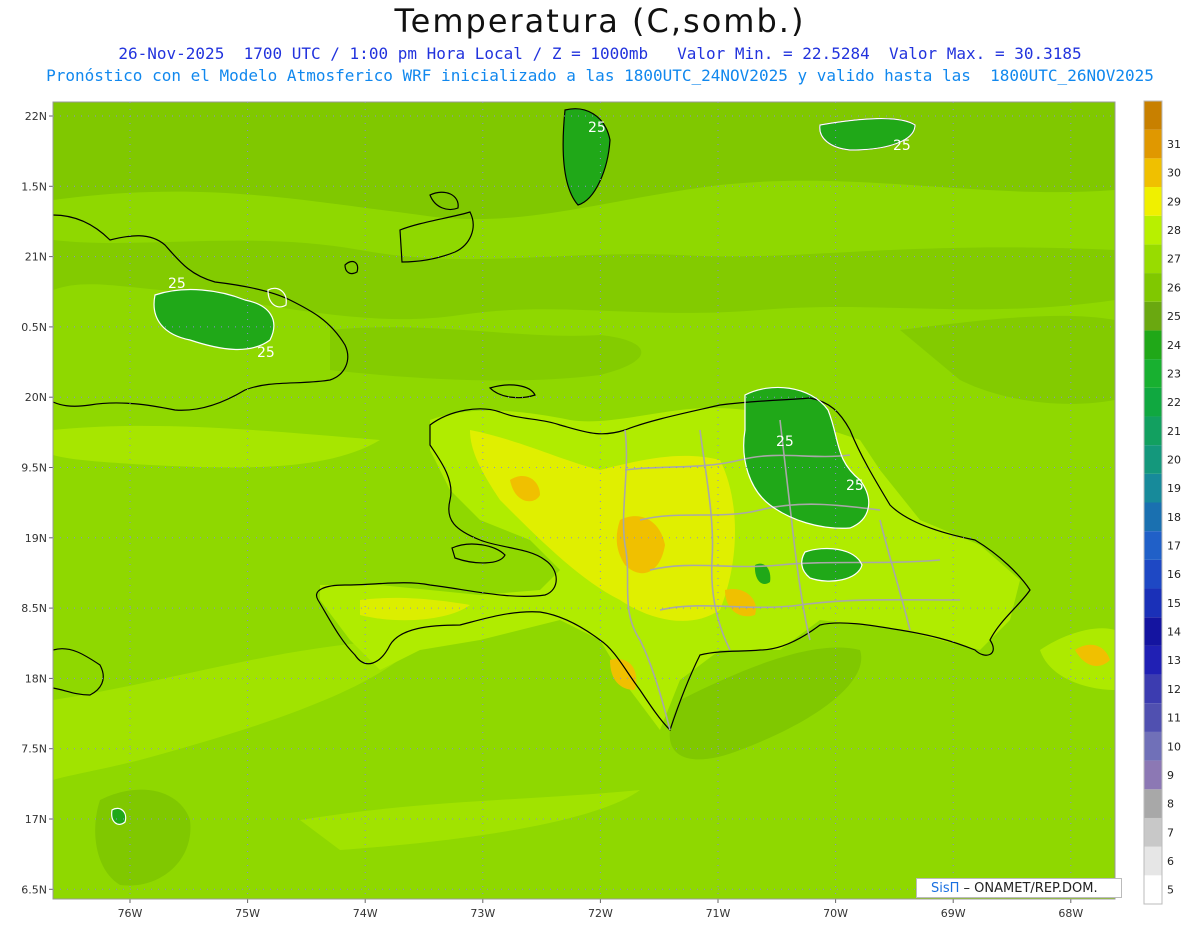 The width and height of the screenshot is (1200, 927). Describe the element at coordinates (1174, 201) in the screenshot. I see `colorbar-label: 29` at that location.